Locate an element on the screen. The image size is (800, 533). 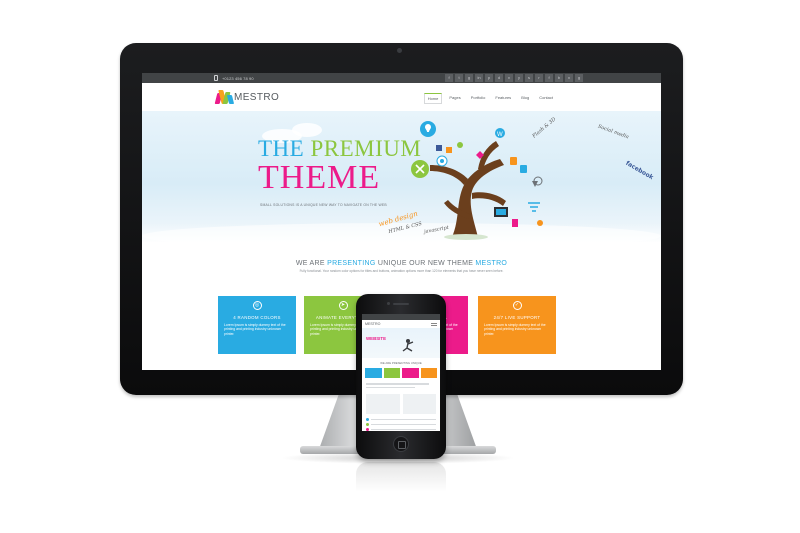
tree-illustration: W is located at coordinates (477, 180).